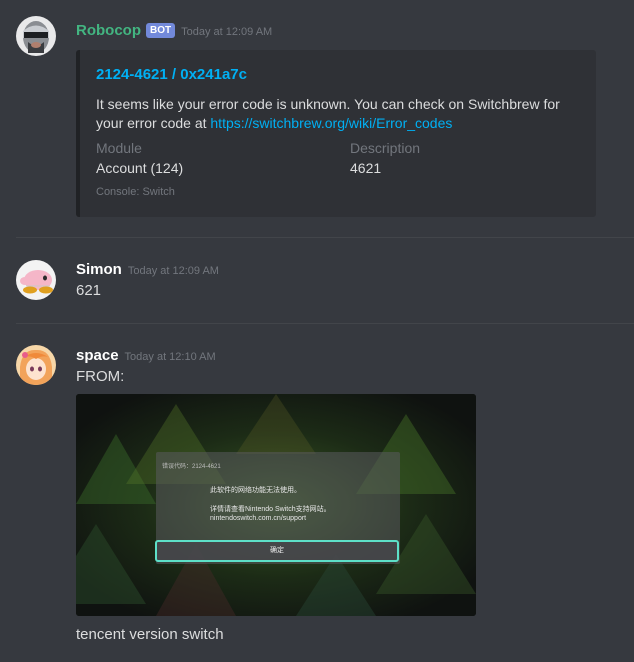 Image resolution: width=634 pixels, height=662 pixels. What do you see at coordinates (36, 365) in the screenshot?
I see `anime-girl-avatar` at bounding box center [36, 365].